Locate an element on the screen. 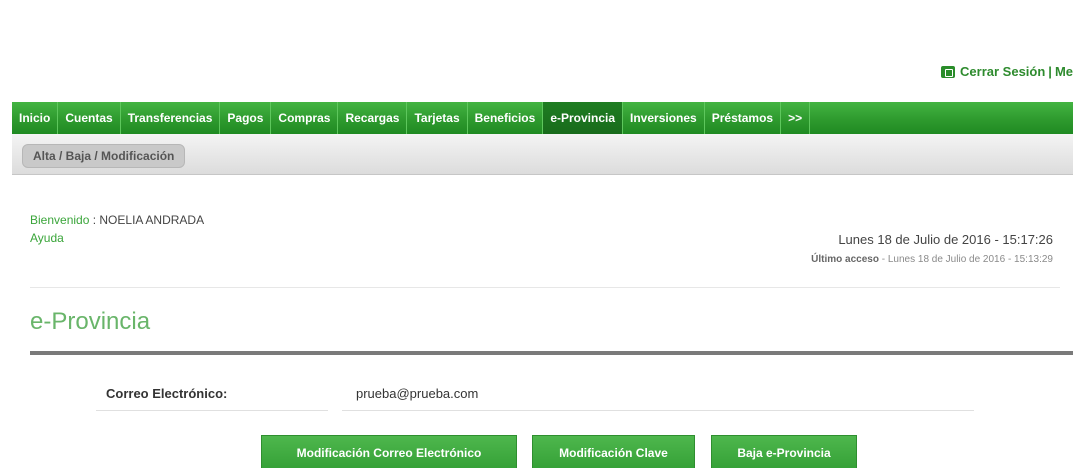 The image size is (1073, 468). page-title: e-Provincia is located at coordinates (90, 321).